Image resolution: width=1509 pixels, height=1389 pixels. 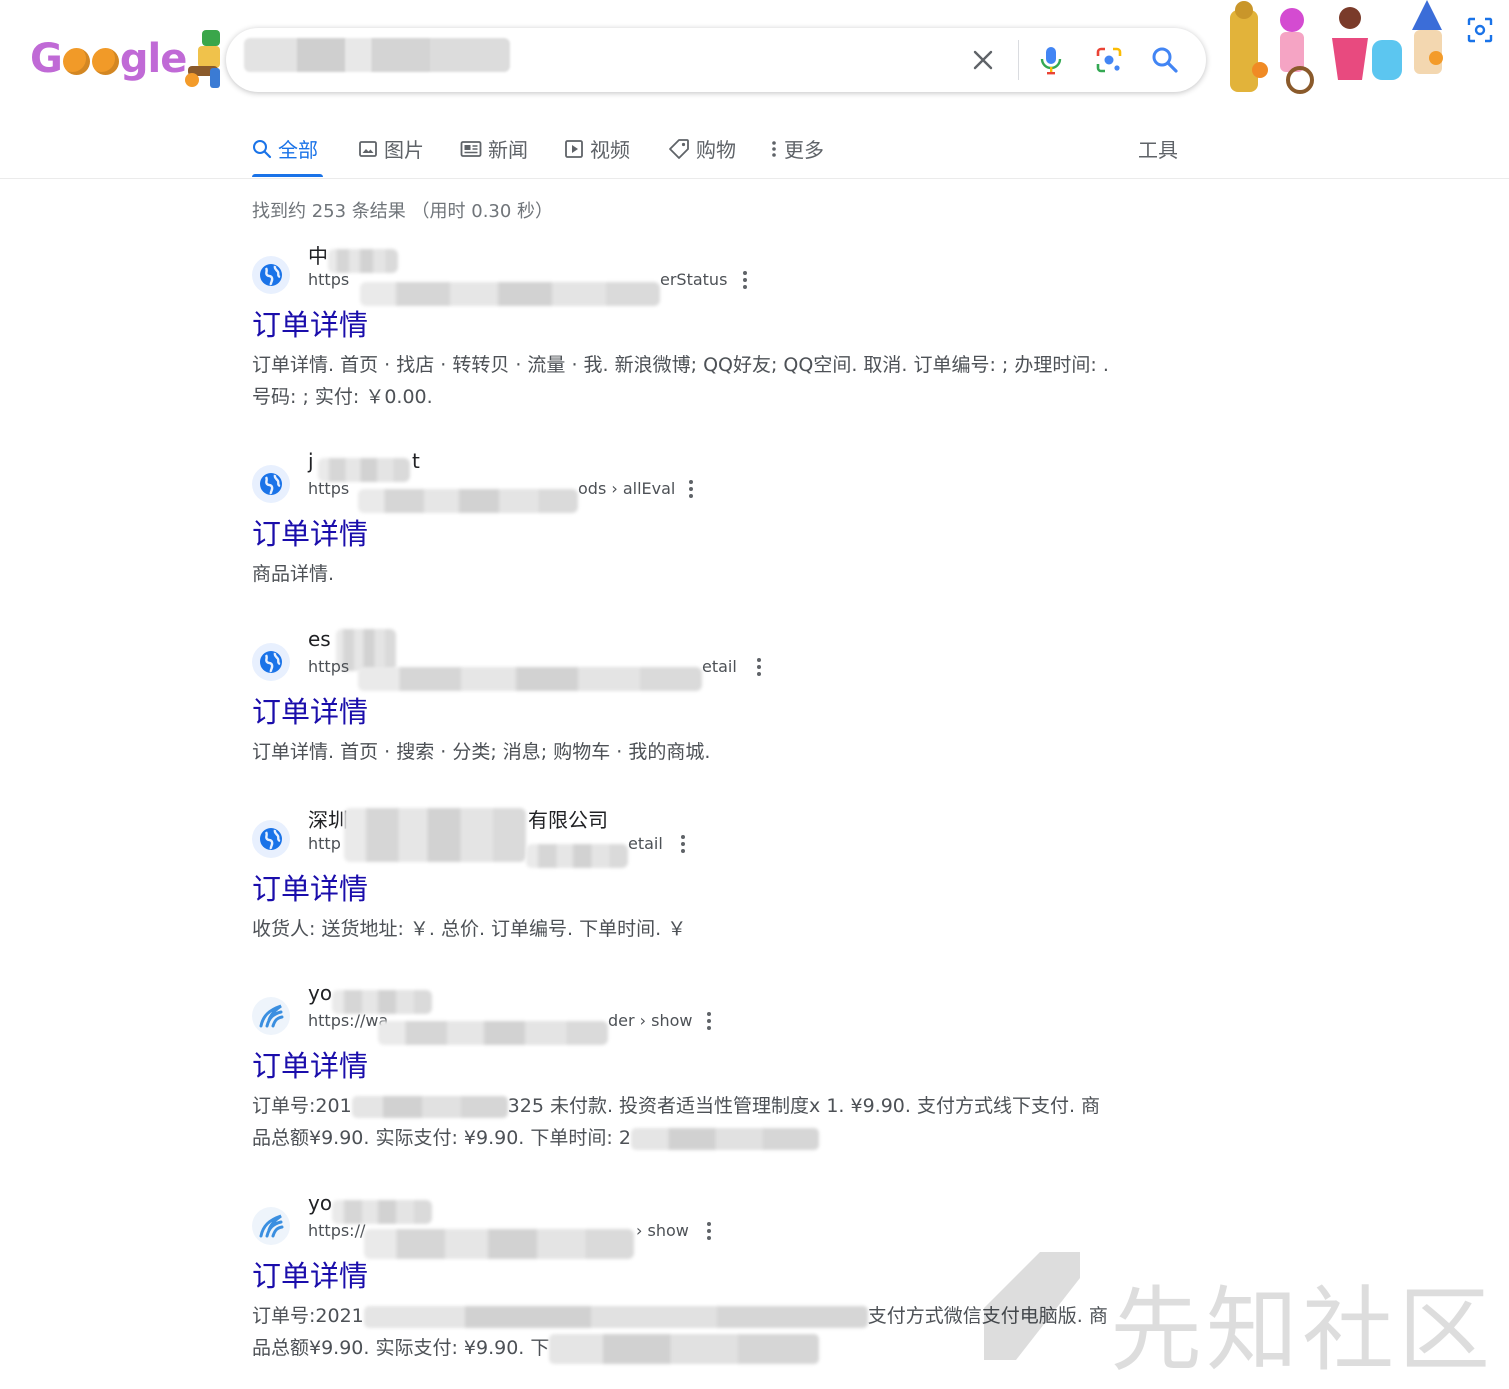 I want to click on watermark: 先知社区, so click(x=1240, y=1316).